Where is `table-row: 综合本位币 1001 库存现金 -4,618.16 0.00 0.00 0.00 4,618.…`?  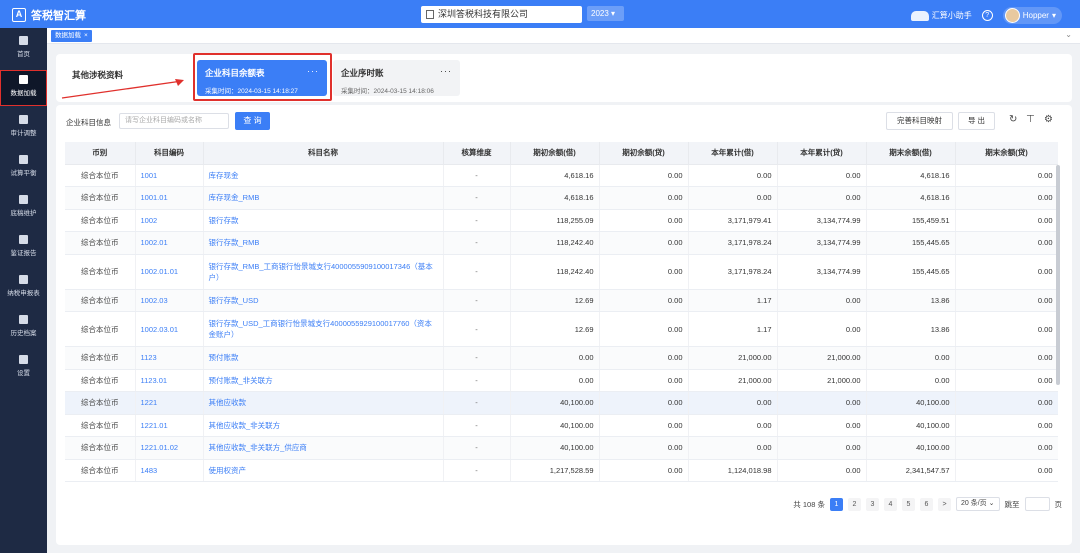
table-row: 综合本位币 1001 库存现金 -4,618.16 0.00 0.00 0.00 4,618.… is located at coordinates (561, 175).